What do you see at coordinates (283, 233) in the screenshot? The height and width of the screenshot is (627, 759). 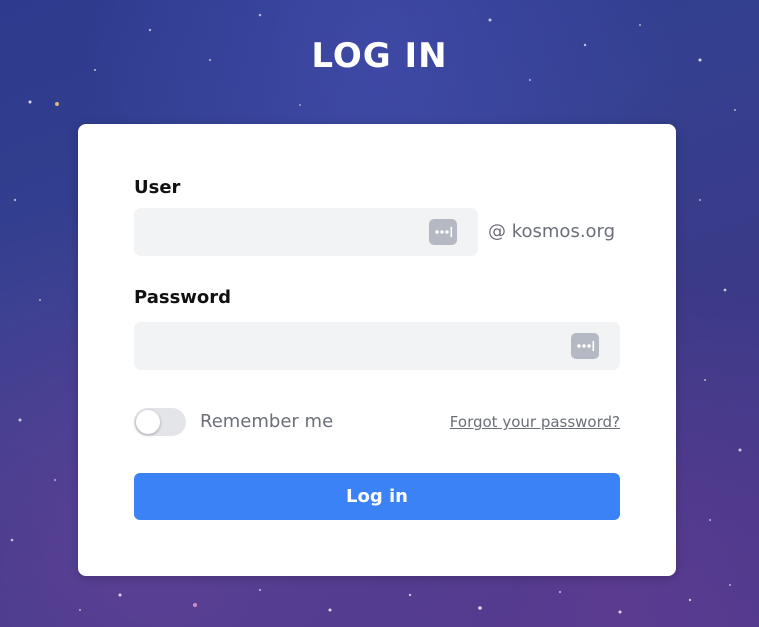 I see `user-input` at bounding box center [283, 233].